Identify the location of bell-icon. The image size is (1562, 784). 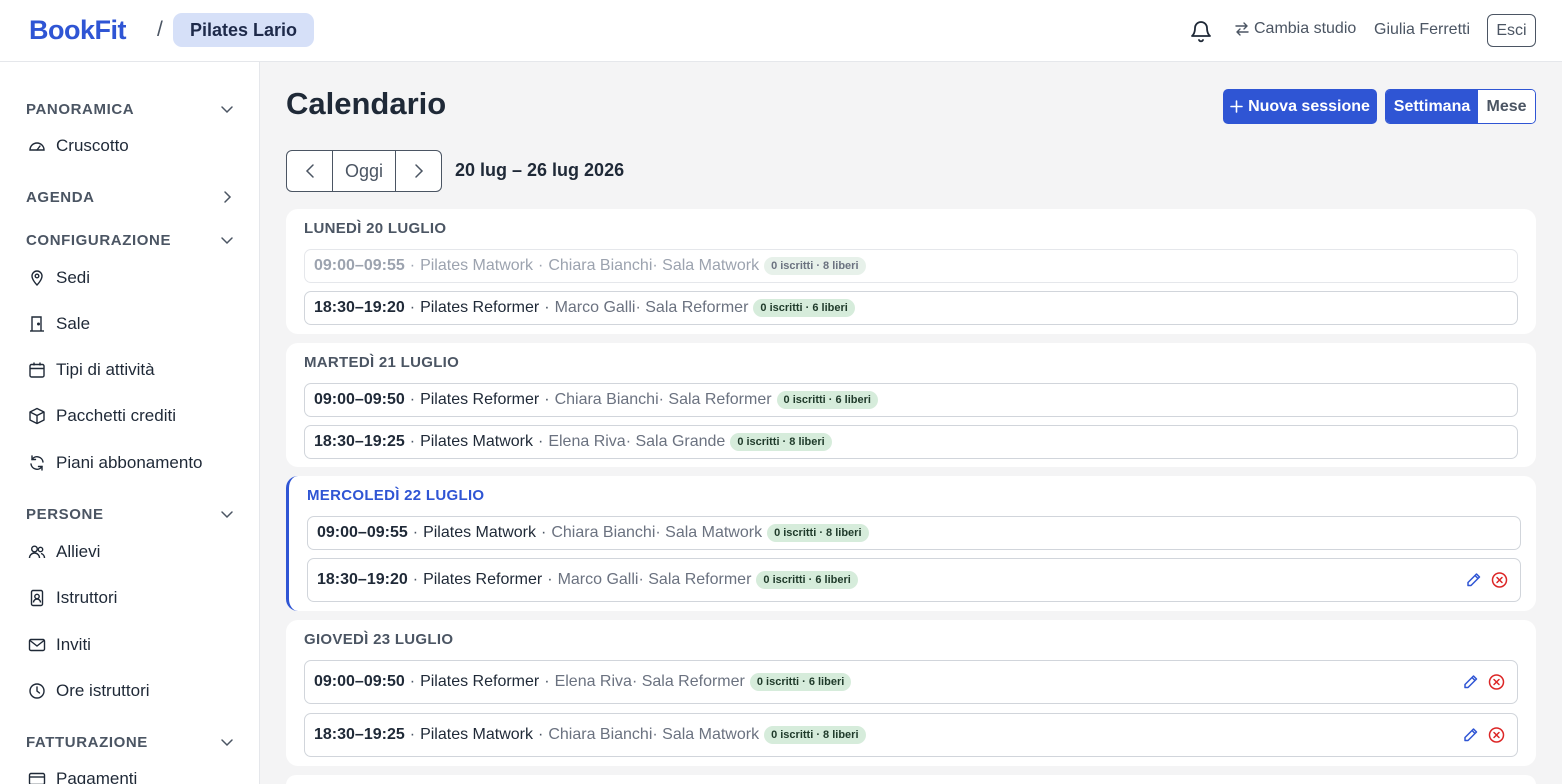
(1201, 31).